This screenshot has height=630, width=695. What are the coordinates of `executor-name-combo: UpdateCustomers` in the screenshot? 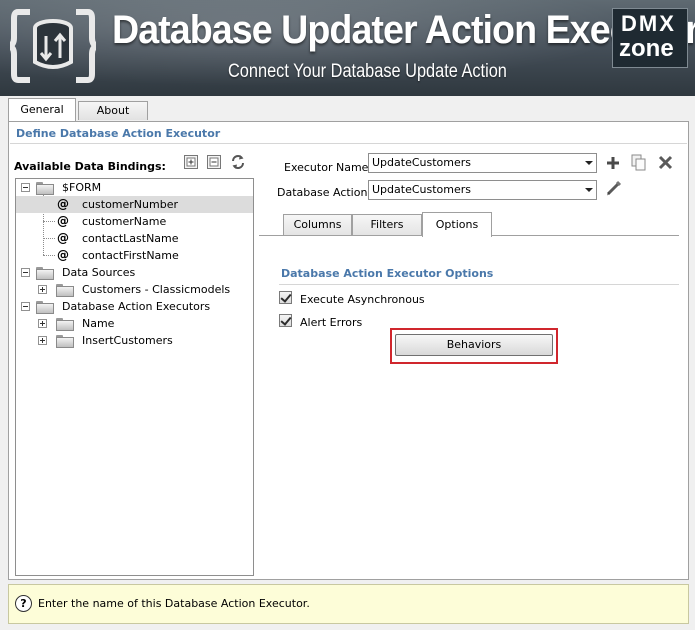 It's located at (482, 163).